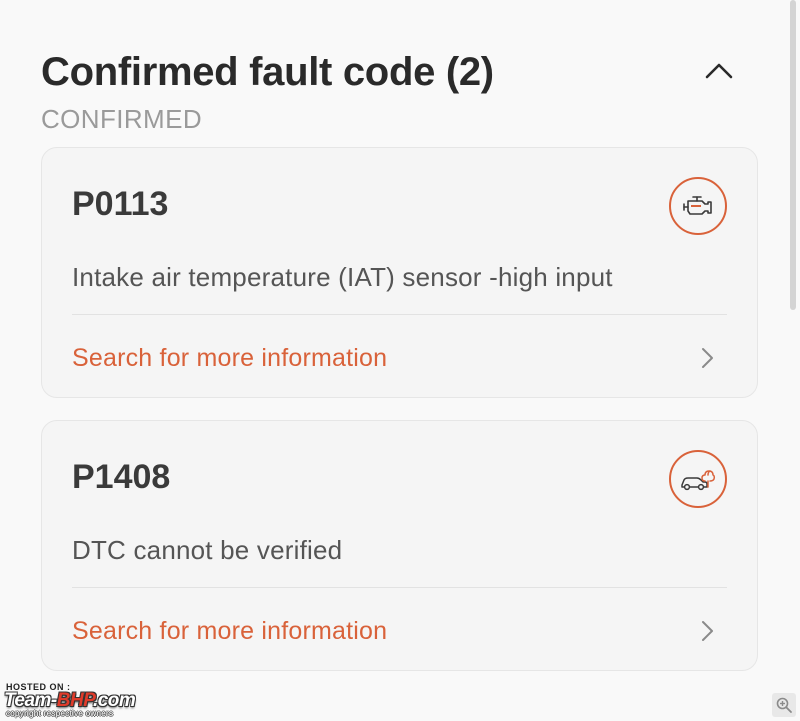  I want to click on chevron-up-icon, so click(719, 71).